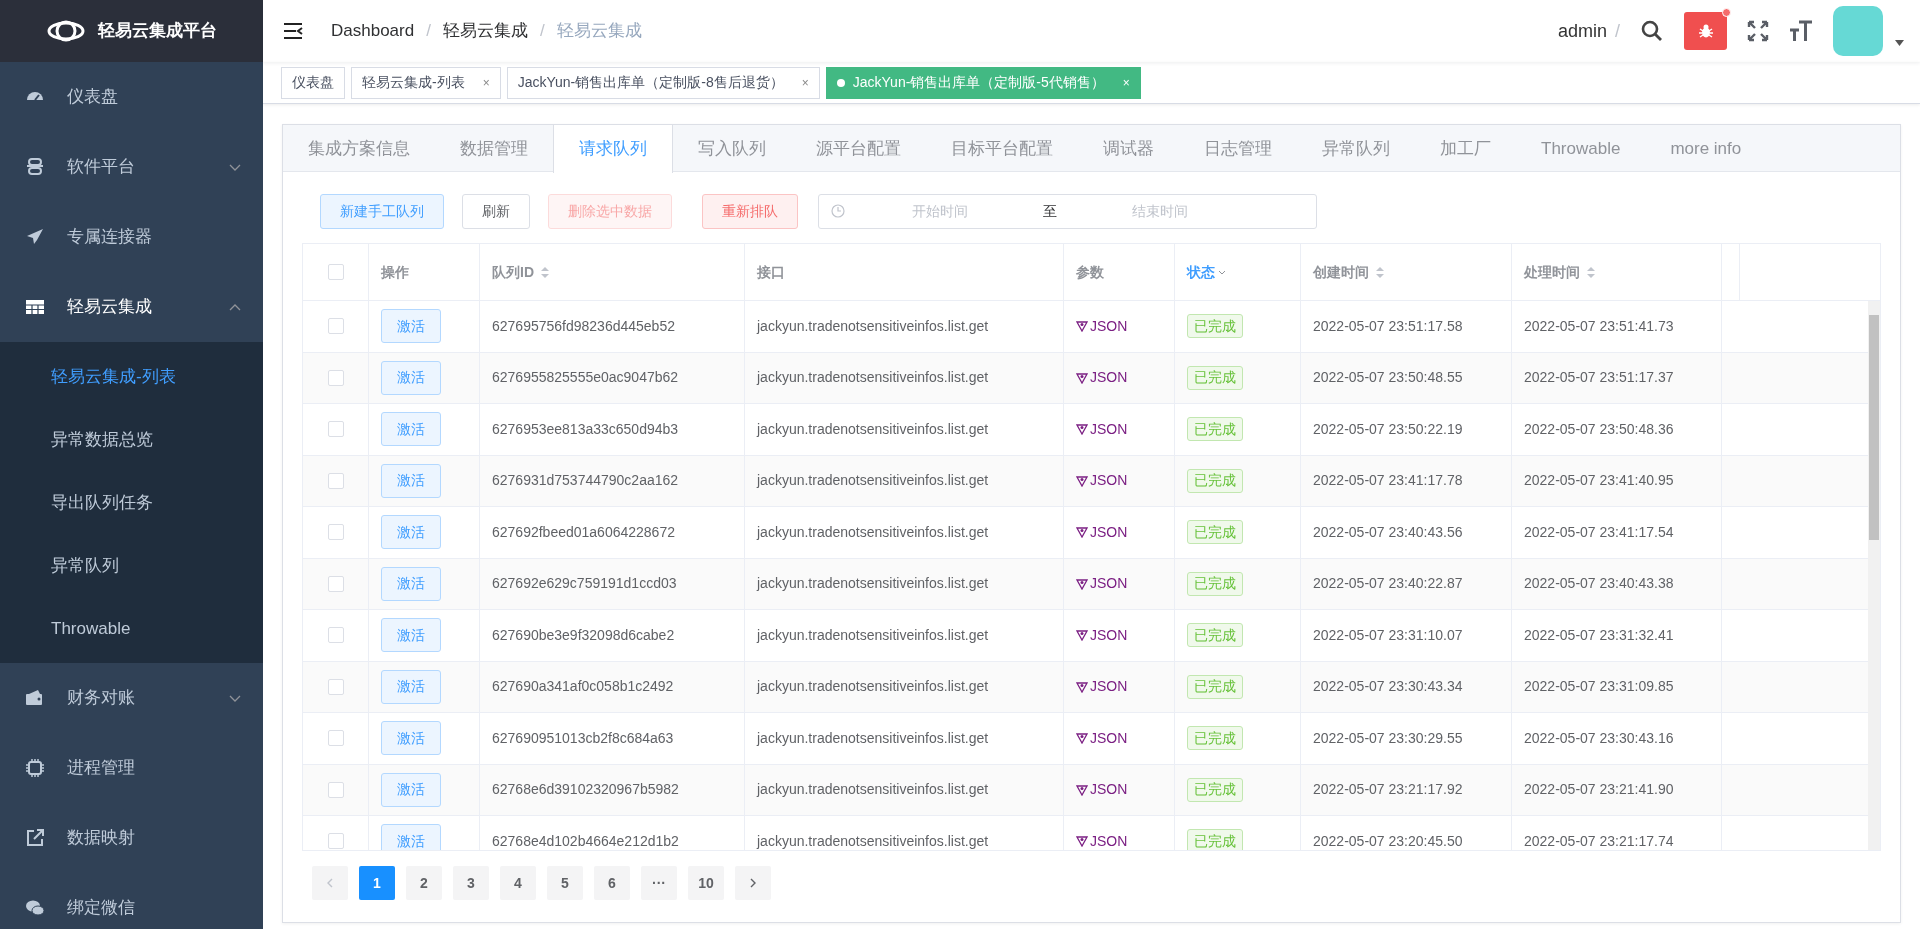  Describe the element at coordinates (131, 838) in the screenshot. I see `sidebar-item: 数据映射` at that location.